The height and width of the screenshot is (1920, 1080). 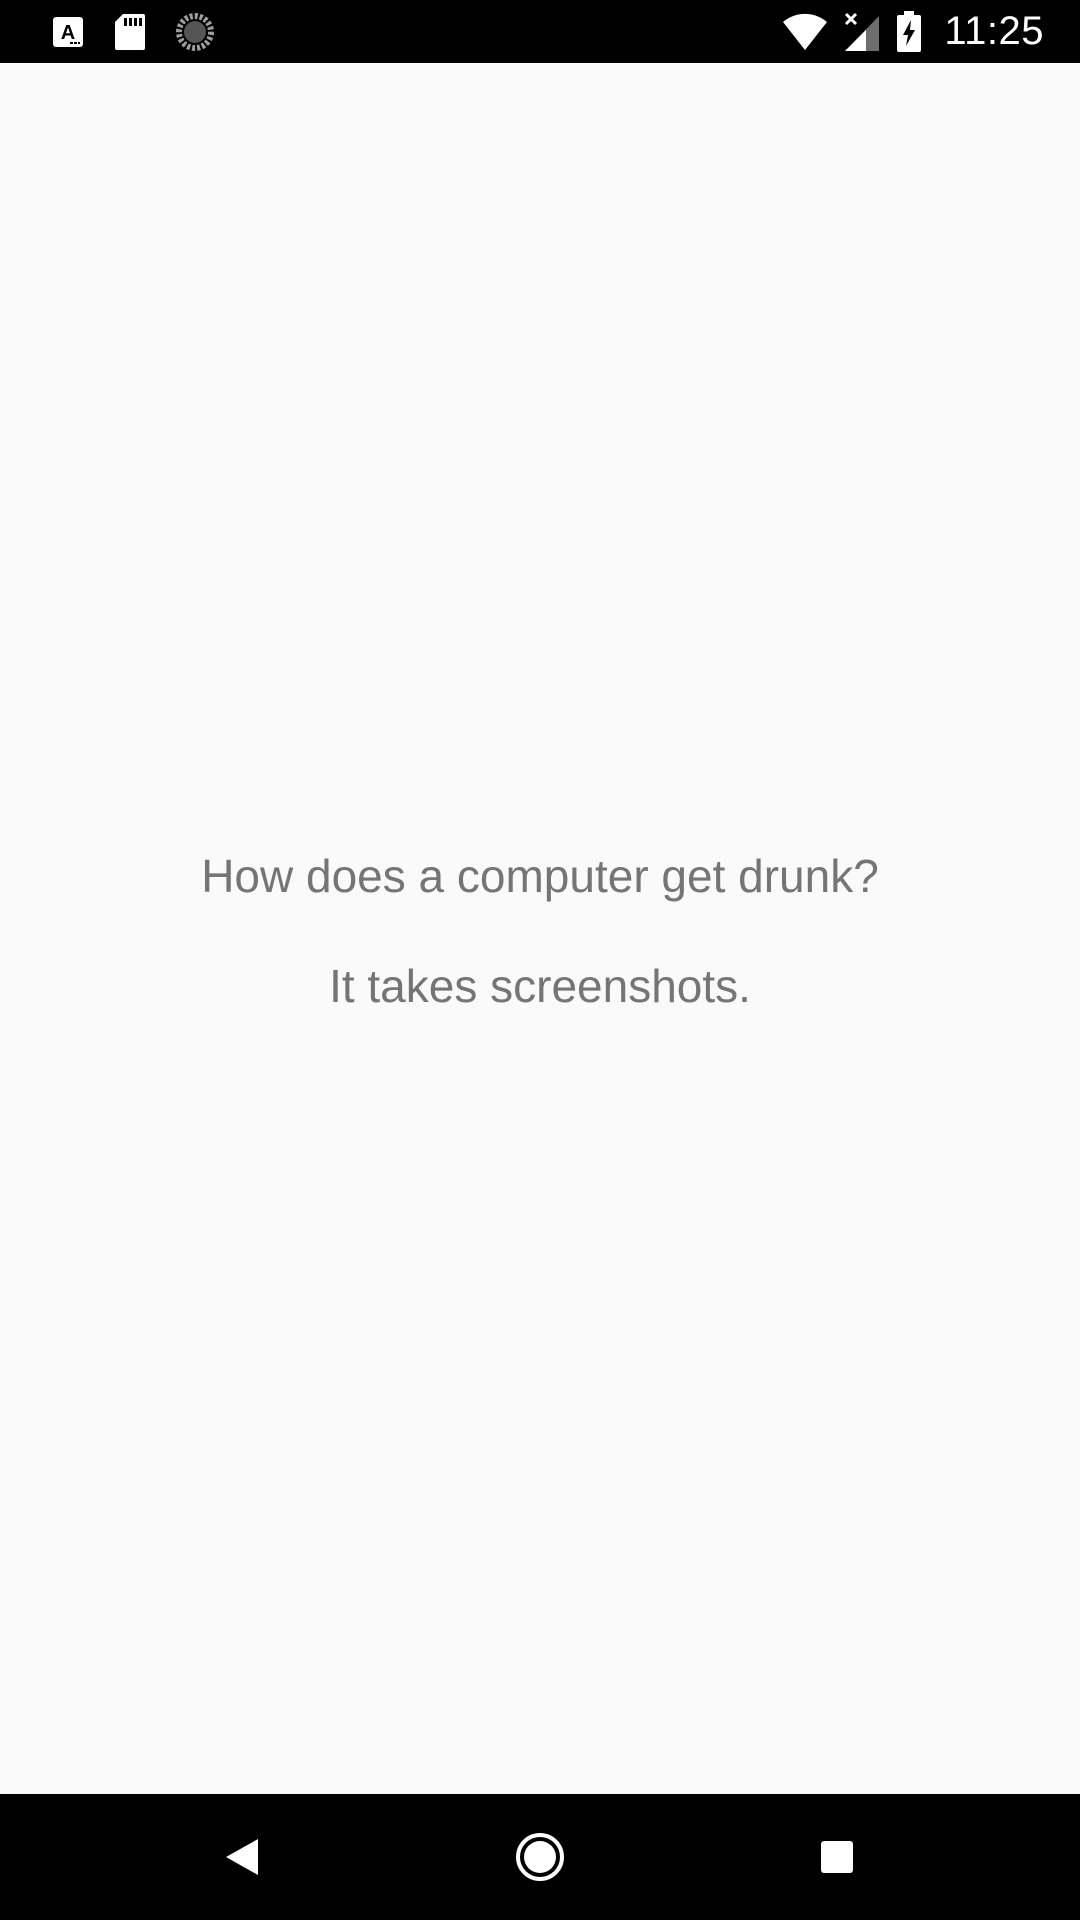 I want to click on joke-question: How does a computer get drunk?, so click(x=540, y=876).